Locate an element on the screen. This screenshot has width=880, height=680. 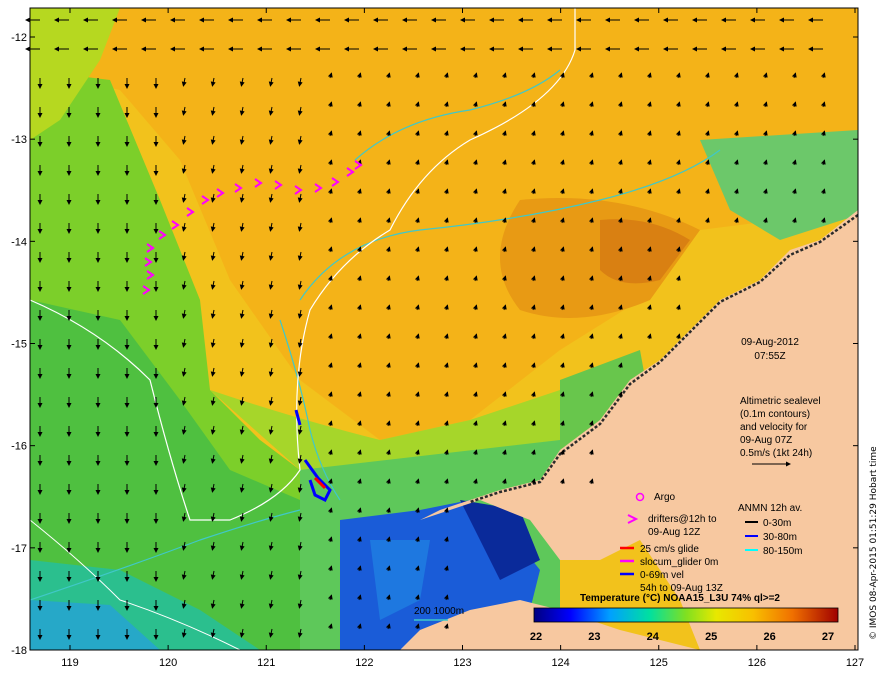
altimetry-line5: 0.5m/s (1kt 24h) is located at coordinates (776, 453).